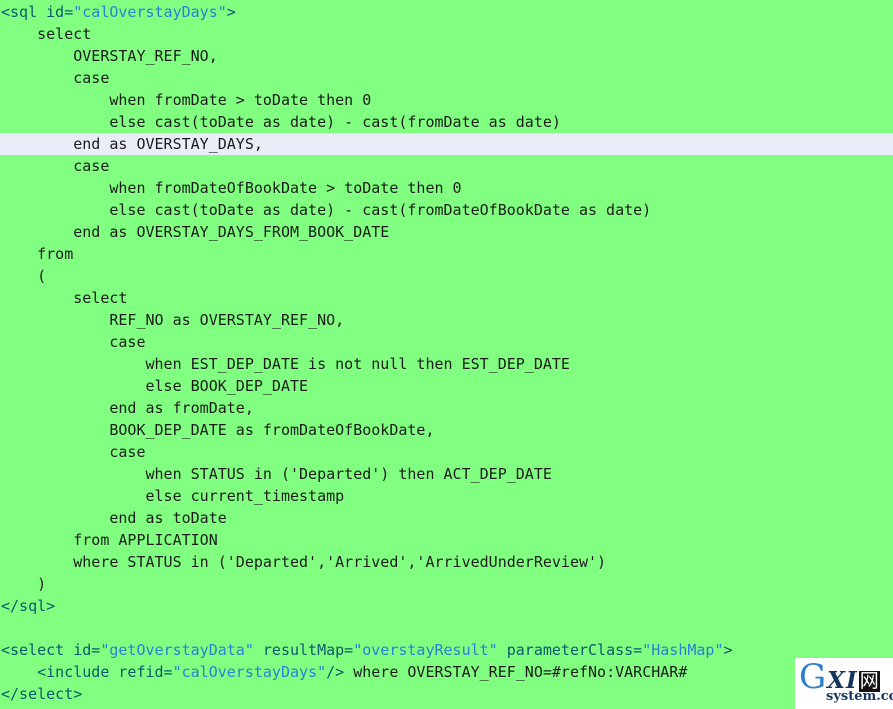 The height and width of the screenshot is (709, 893). What do you see at coordinates (51, 650) in the screenshot?
I see `code-token-tag: <select id=` at bounding box center [51, 650].